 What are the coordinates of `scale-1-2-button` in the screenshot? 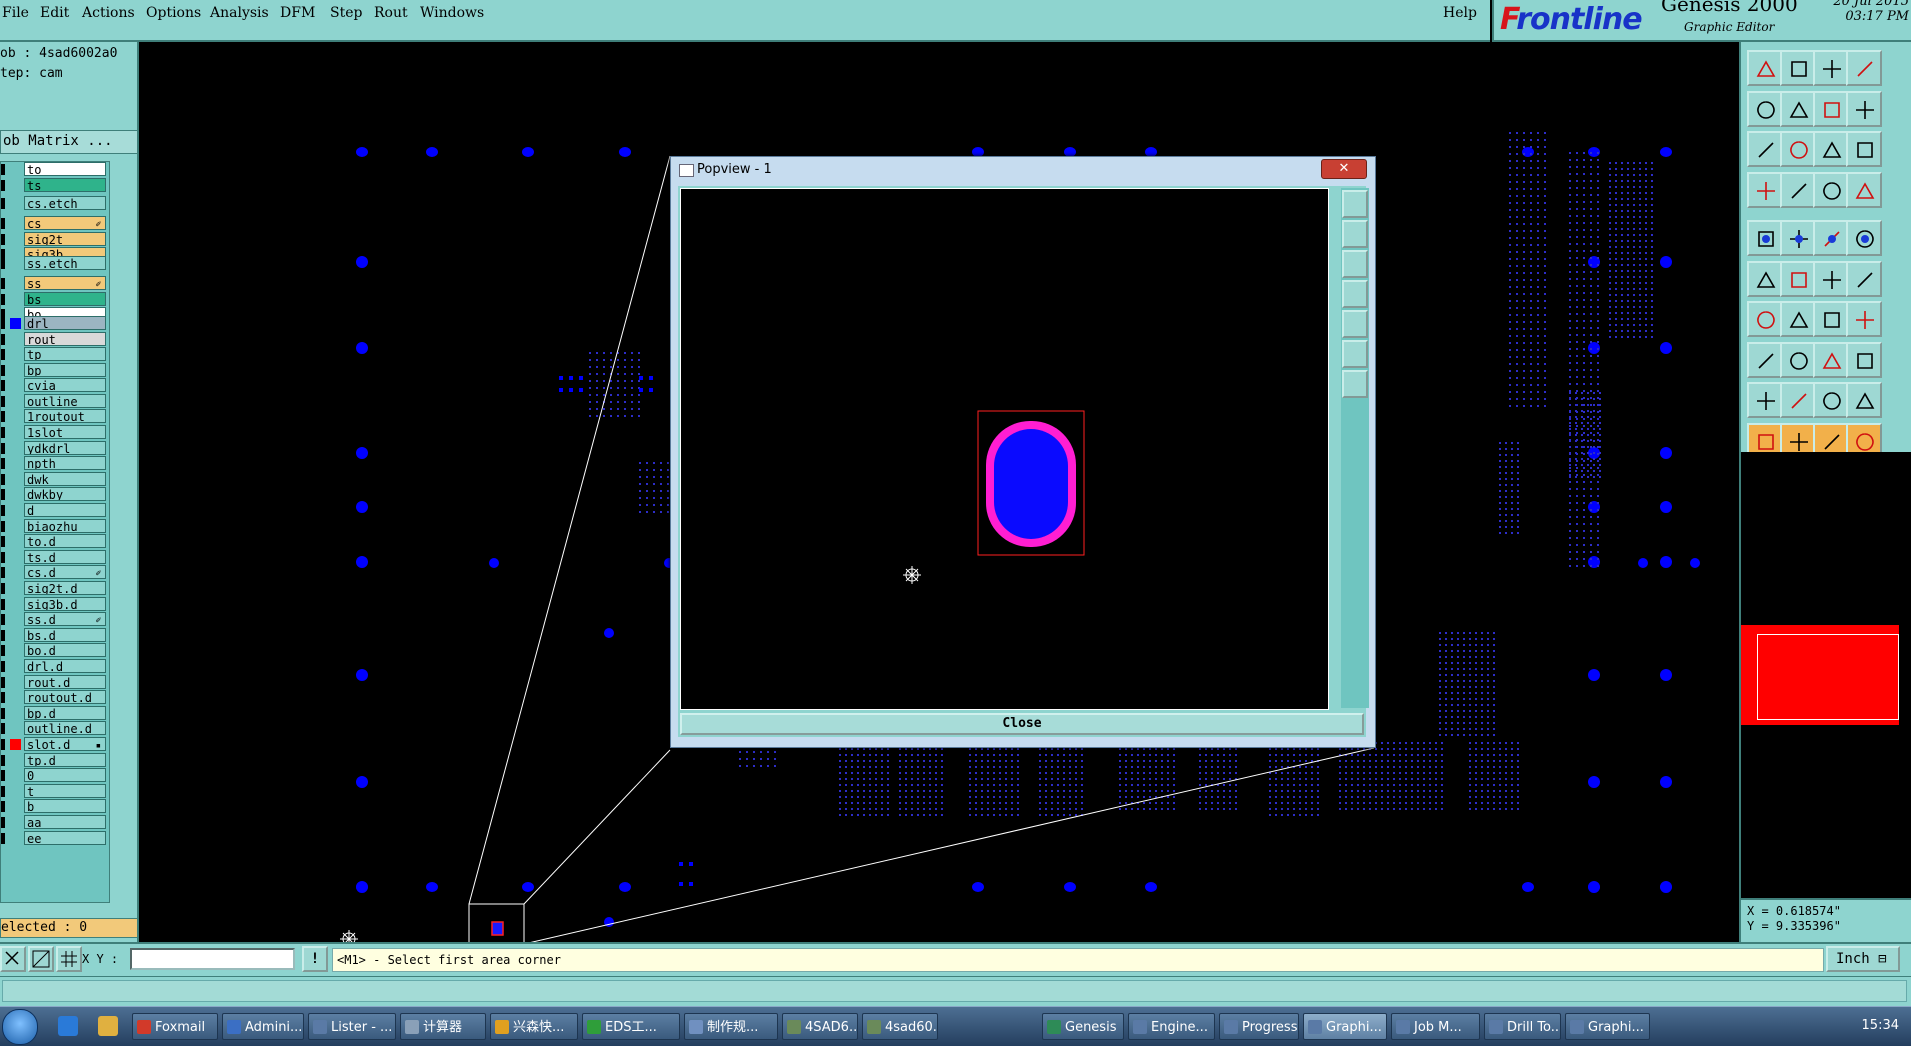 It's located at (1831, 149).